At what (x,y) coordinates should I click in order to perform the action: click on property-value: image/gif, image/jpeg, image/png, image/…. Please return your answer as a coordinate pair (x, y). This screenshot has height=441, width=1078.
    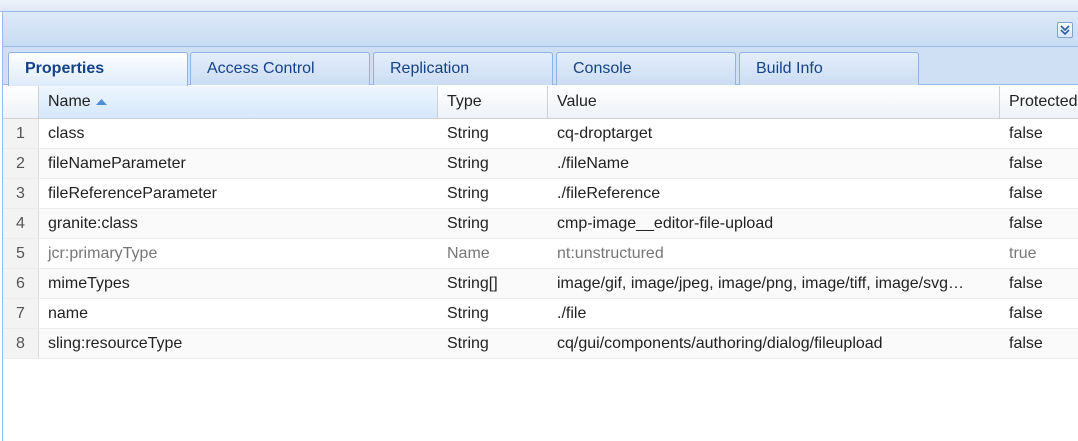
    Looking at the image, I should click on (774, 283).